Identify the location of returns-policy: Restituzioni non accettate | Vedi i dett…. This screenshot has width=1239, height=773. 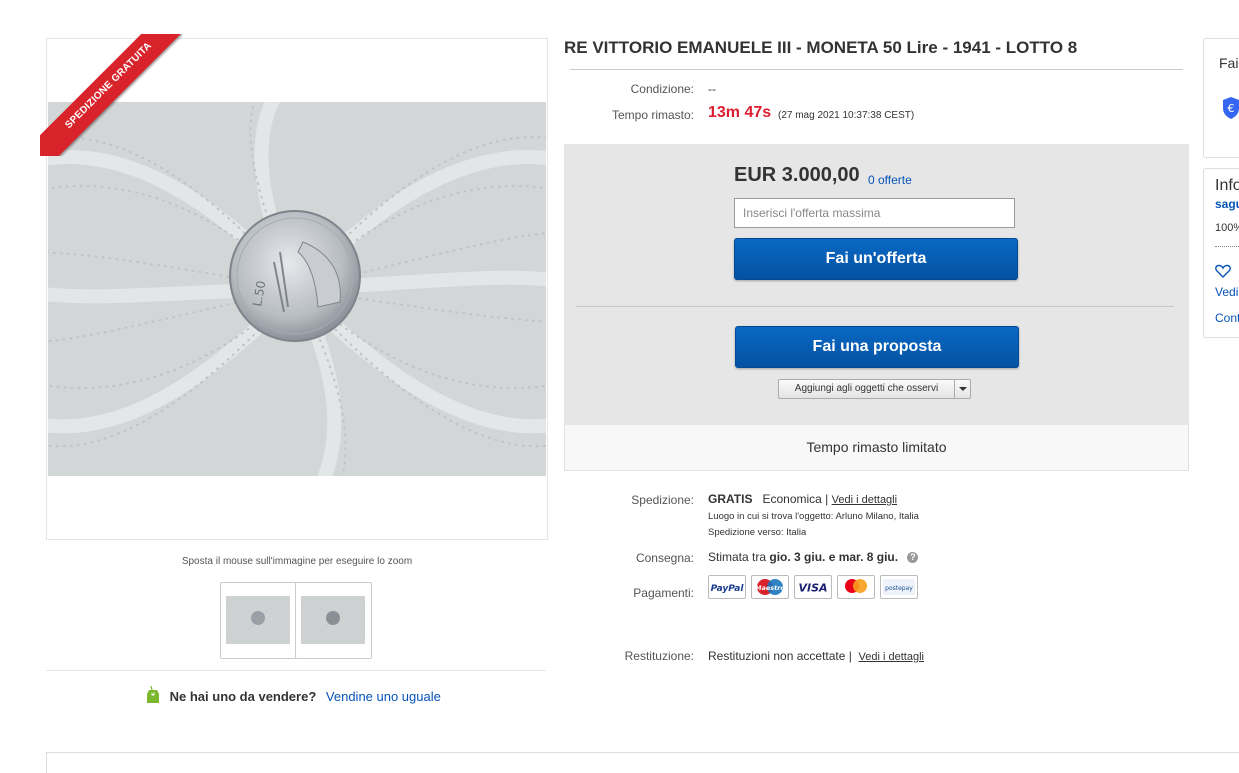
(816, 656).